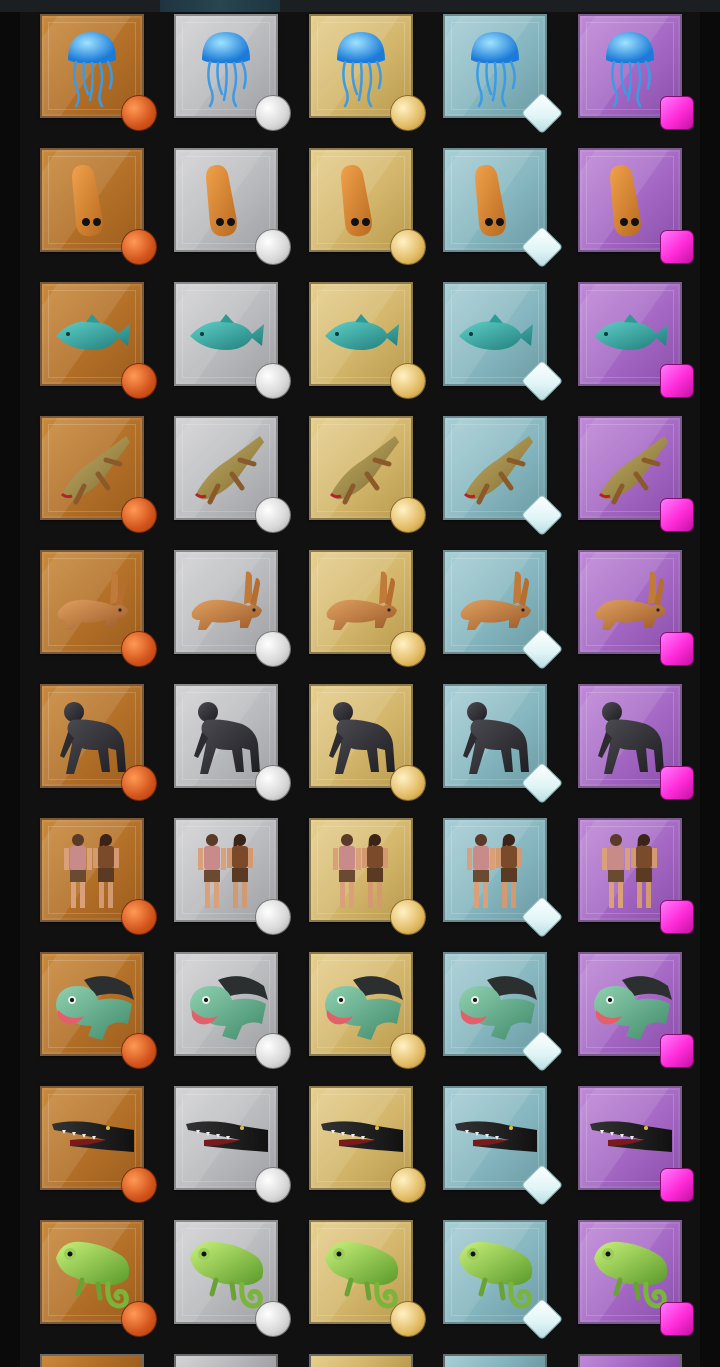 Image resolution: width=720 pixels, height=1367 pixels. I want to click on rabbit-bronze-card, so click(98, 608).